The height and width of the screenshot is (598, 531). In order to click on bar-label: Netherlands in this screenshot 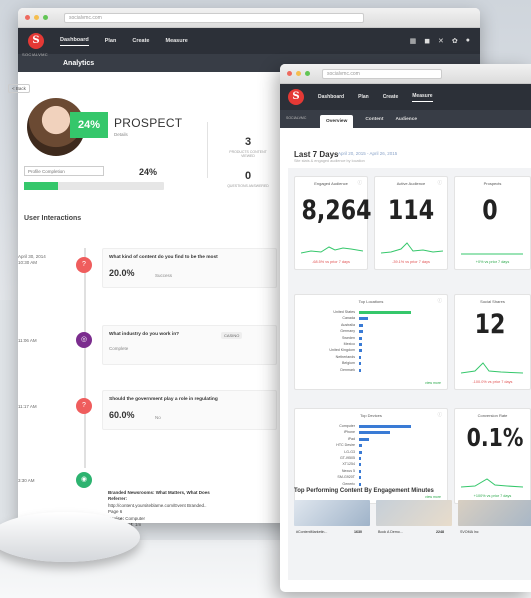, I will do `click(345, 356)`.